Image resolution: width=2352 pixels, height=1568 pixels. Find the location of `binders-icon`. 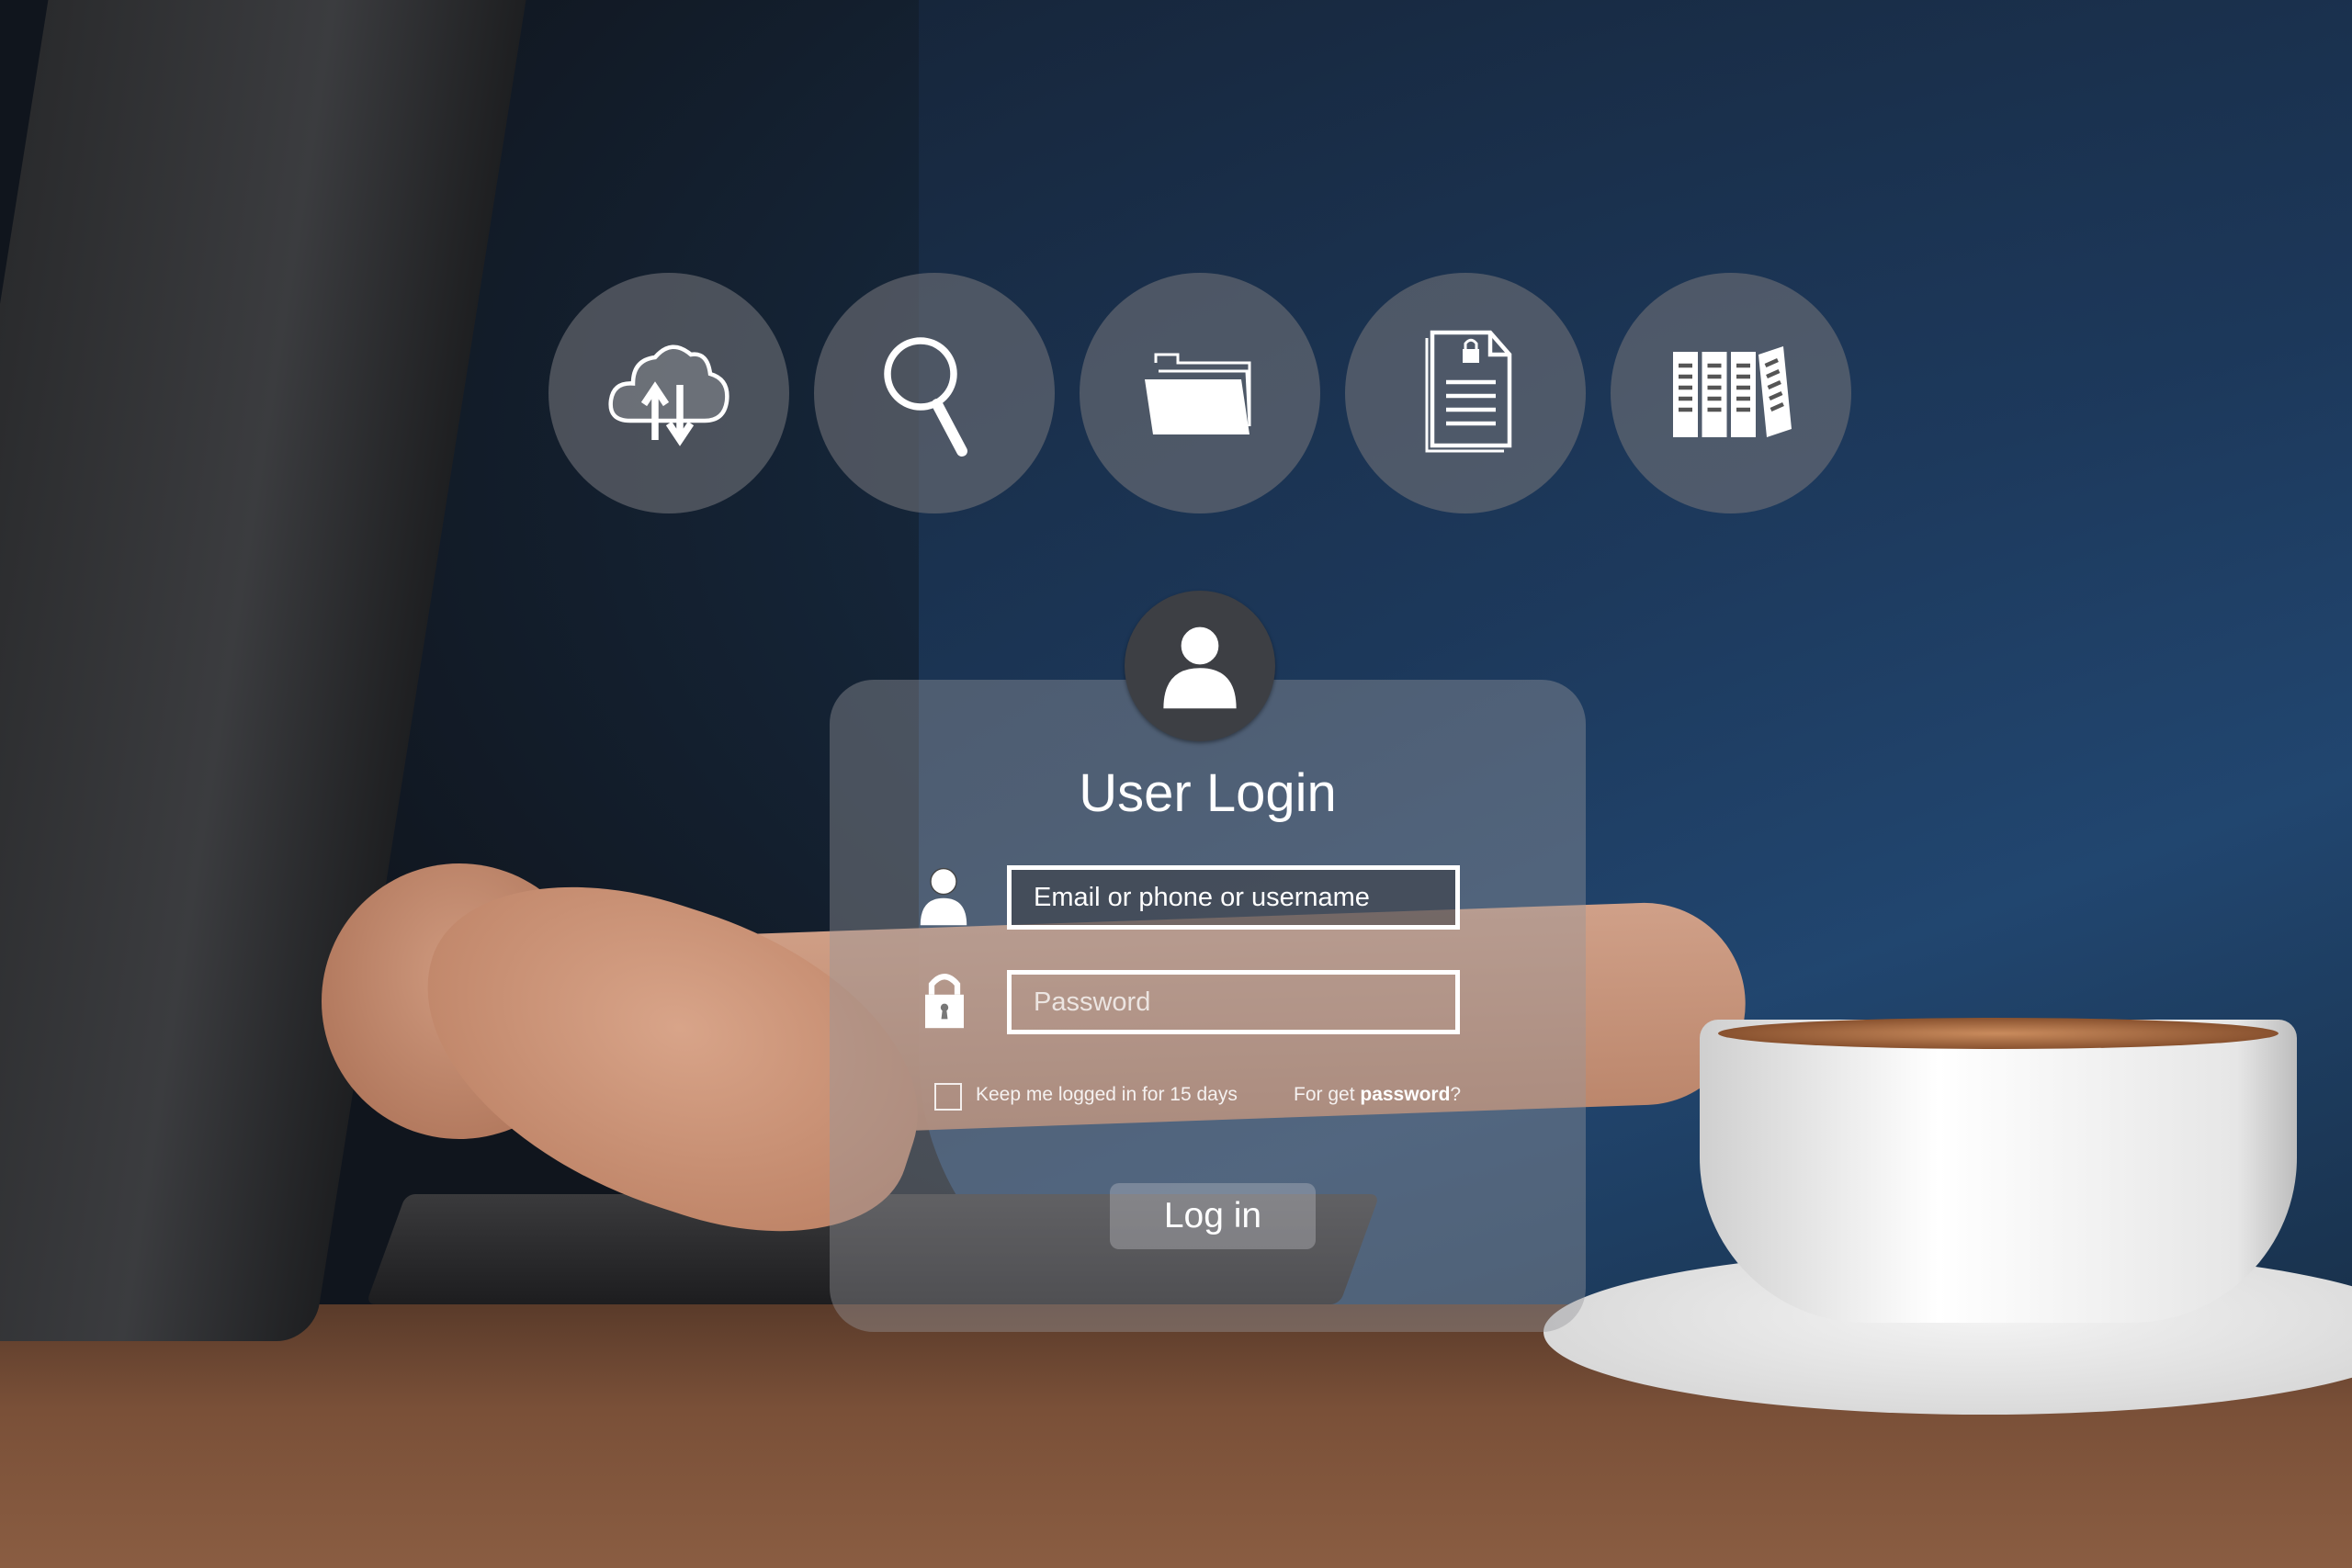

binders-icon is located at coordinates (1732, 392).